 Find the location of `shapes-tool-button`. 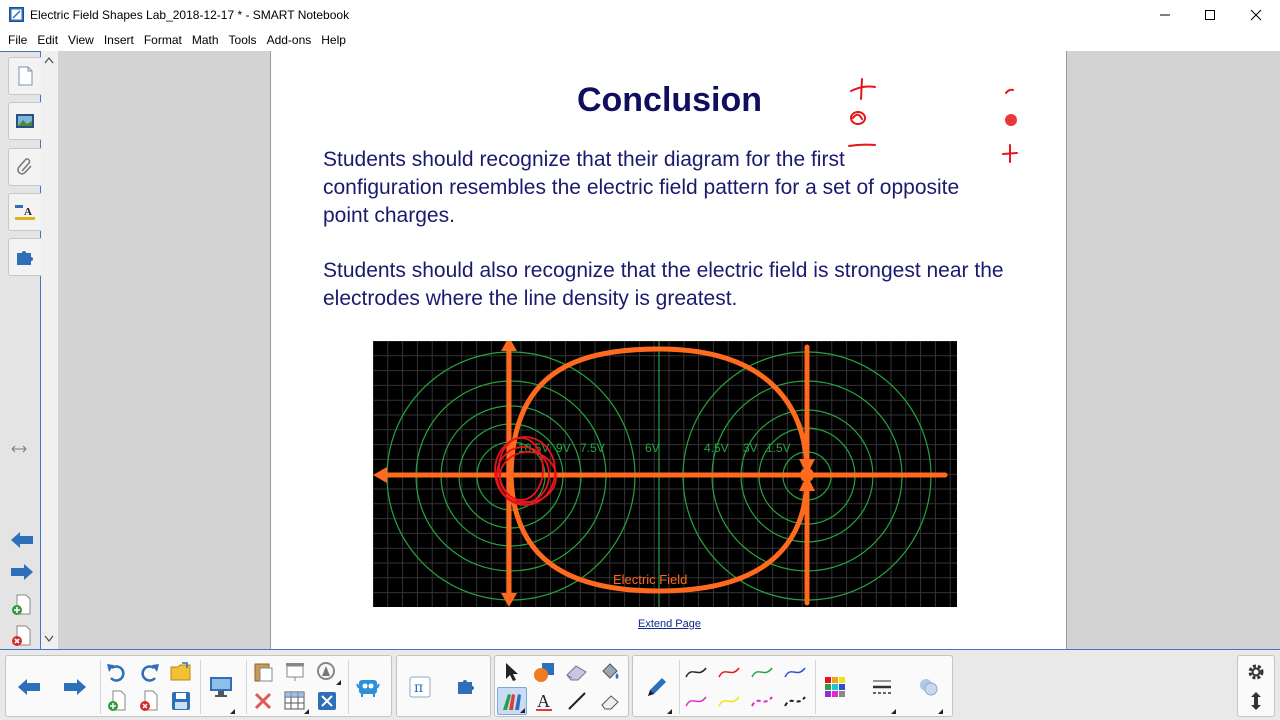

shapes-tool-button is located at coordinates (544, 672).